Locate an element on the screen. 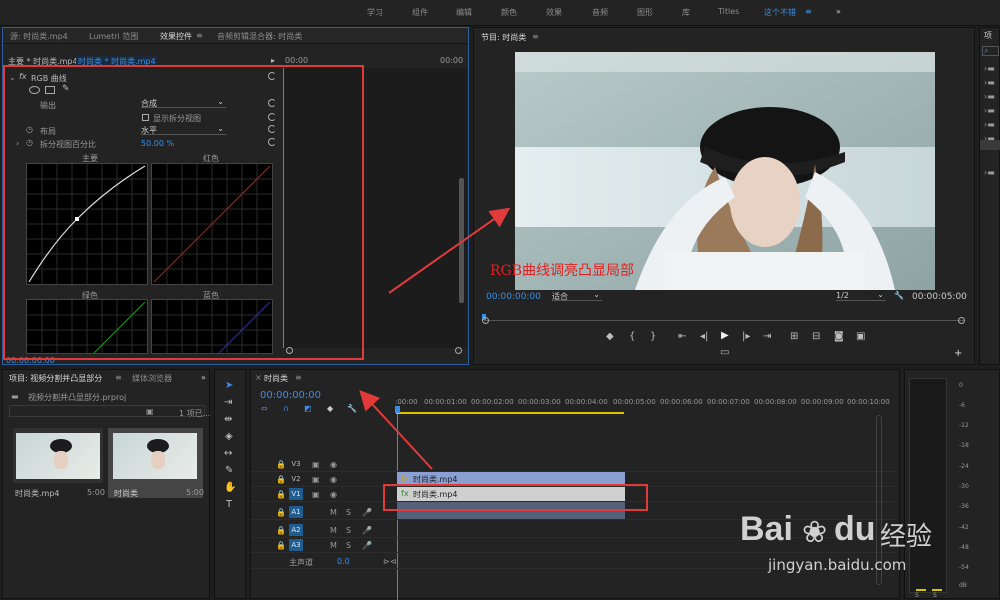 This screenshot has height=600, width=1000. watermark-brand2: du is located at coordinates (855, 529).